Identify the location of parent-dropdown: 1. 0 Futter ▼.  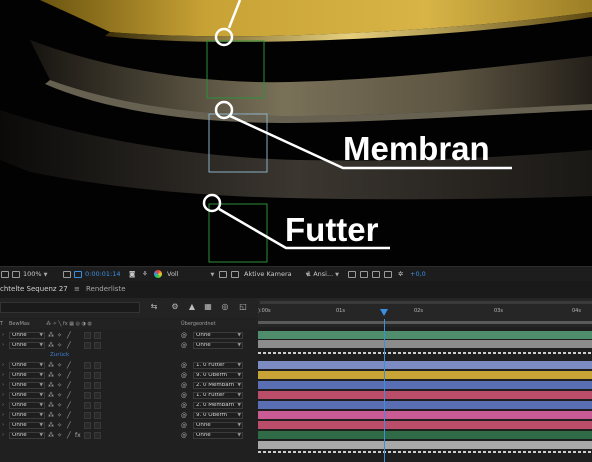
(218, 395).